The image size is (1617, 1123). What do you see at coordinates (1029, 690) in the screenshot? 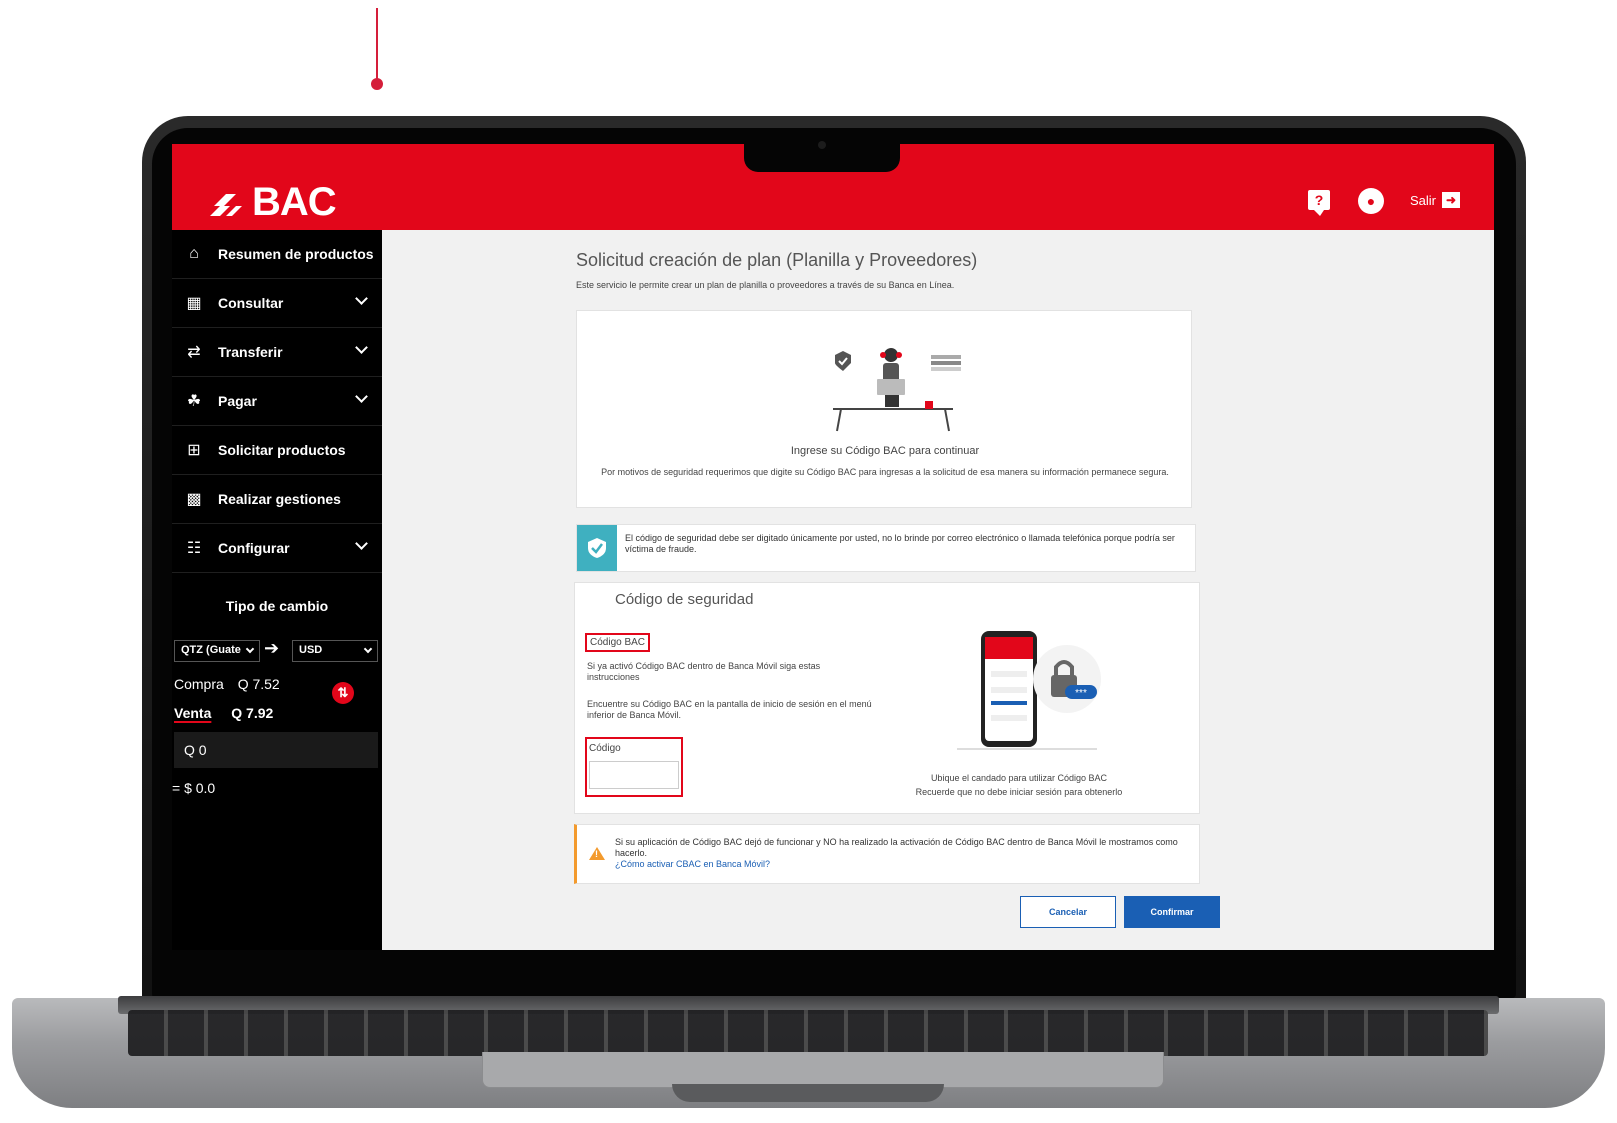
I see `phone-lock-illustration: ***` at bounding box center [1029, 690].